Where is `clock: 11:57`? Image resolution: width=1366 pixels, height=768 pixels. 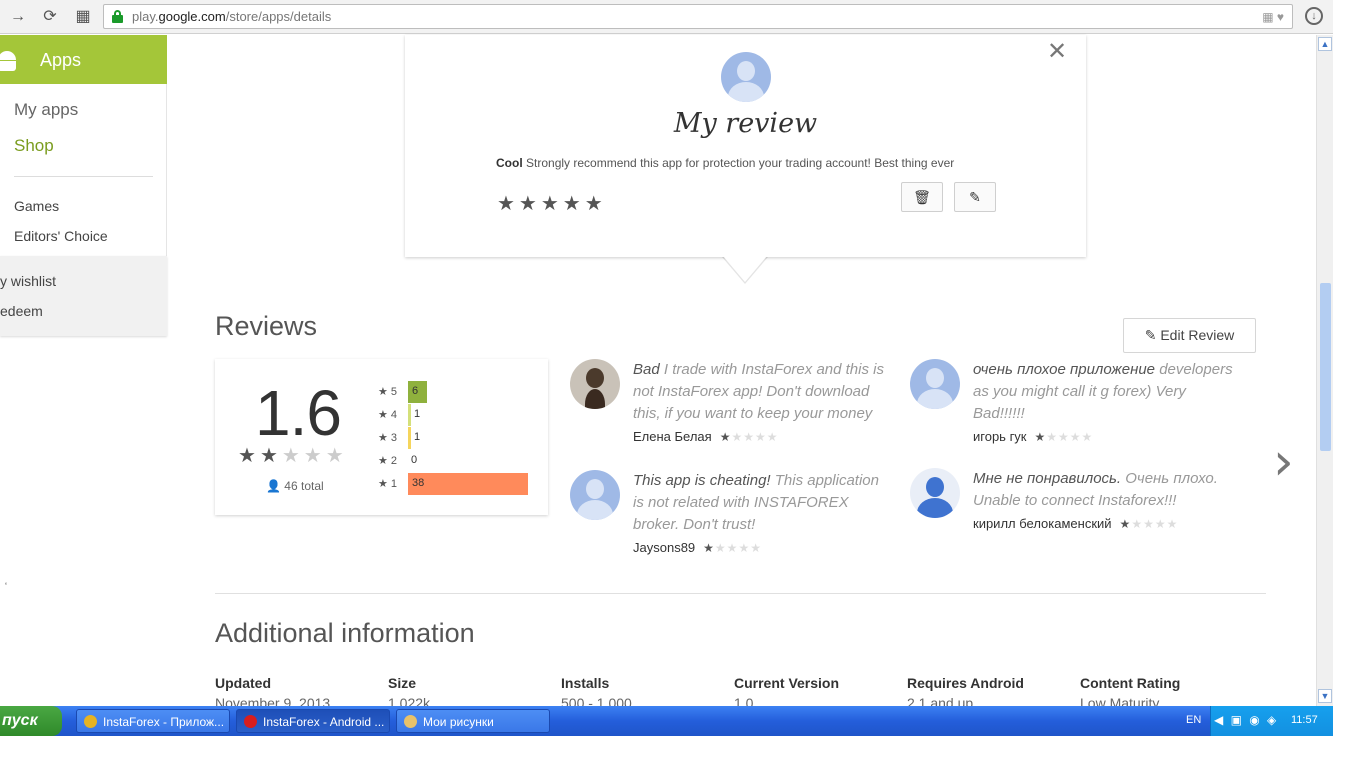 clock: 11:57 is located at coordinates (1304, 720).